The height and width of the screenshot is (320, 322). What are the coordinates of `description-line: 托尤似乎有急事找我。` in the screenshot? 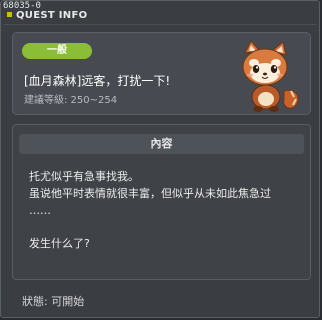 It's located at (84, 176).